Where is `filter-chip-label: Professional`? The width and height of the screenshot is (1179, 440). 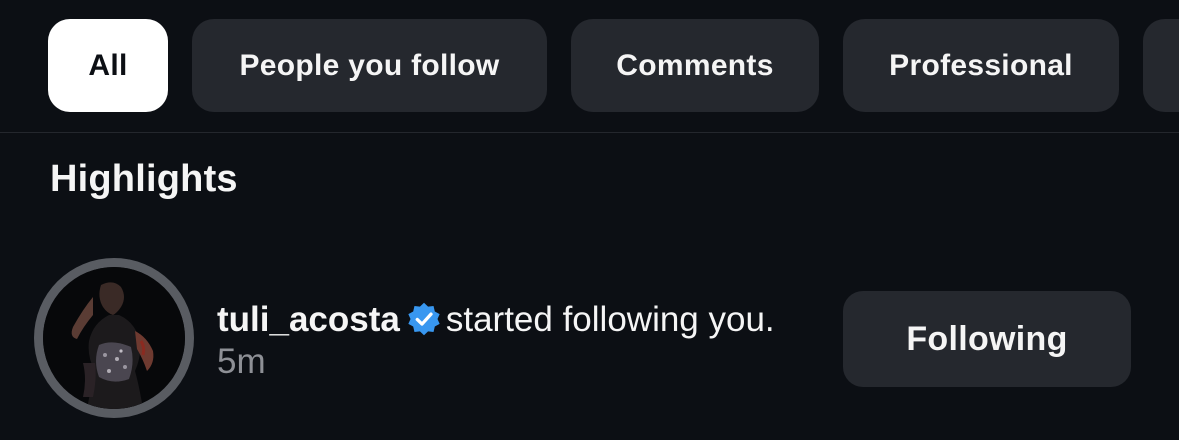 filter-chip-label: Professional is located at coordinates (981, 65).